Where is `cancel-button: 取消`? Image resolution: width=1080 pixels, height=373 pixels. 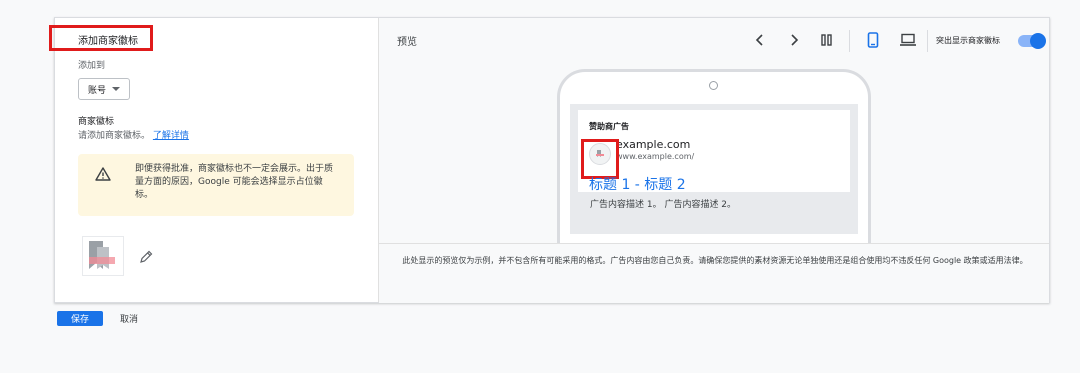 cancel-button: 取消 is located at coordinates (129, 318).